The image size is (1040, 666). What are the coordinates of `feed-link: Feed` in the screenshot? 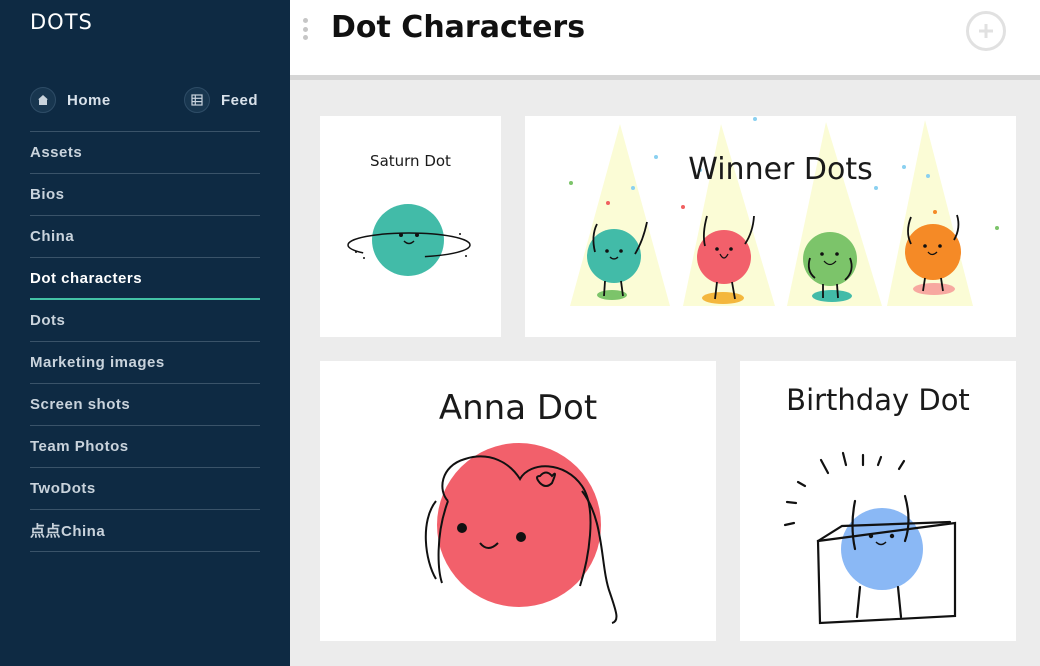 It's located at (221, 100).